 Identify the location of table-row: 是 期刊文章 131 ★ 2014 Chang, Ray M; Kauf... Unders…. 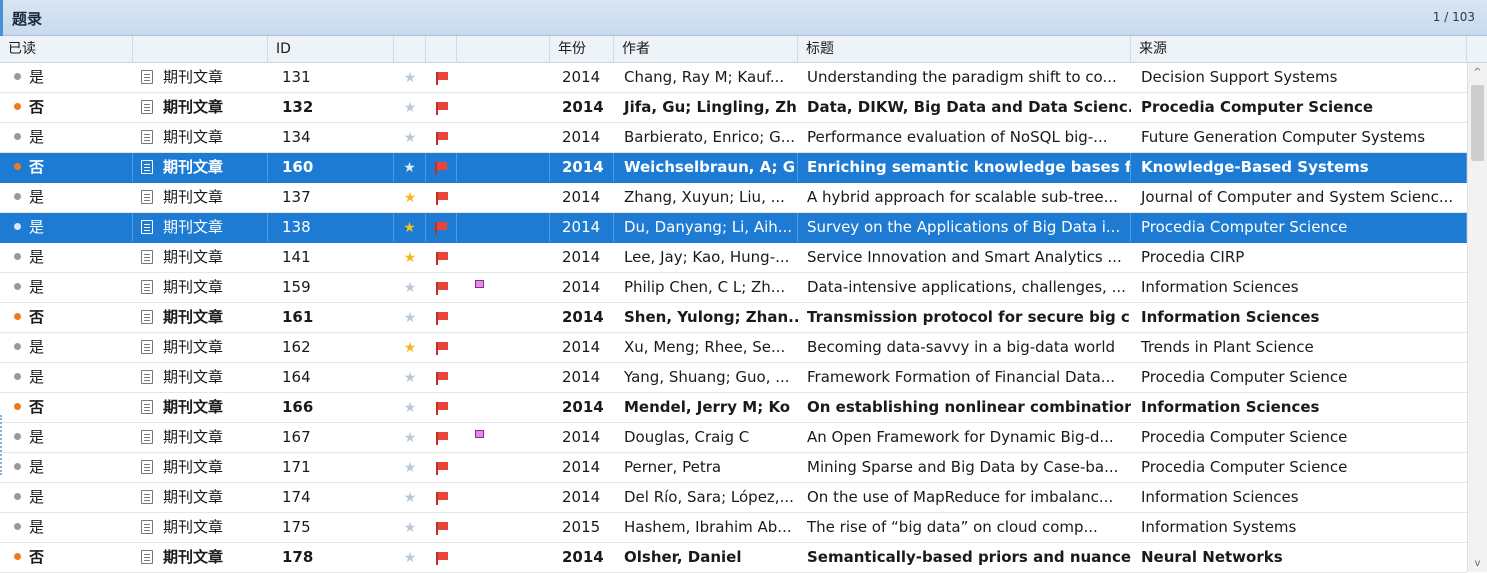
(733, 78).